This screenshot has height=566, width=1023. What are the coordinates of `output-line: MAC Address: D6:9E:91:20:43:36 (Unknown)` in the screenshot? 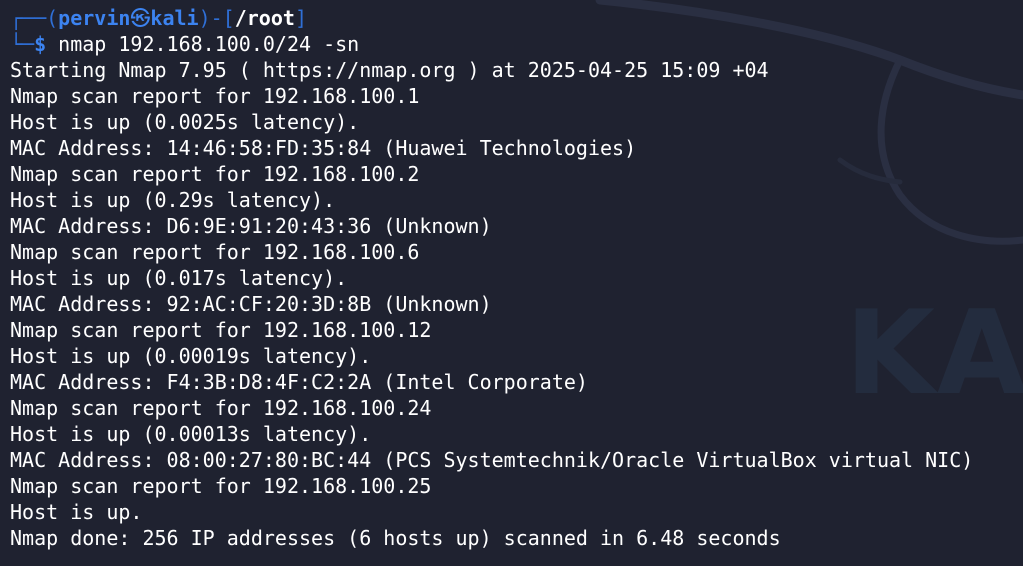 It's located at (251, 226).